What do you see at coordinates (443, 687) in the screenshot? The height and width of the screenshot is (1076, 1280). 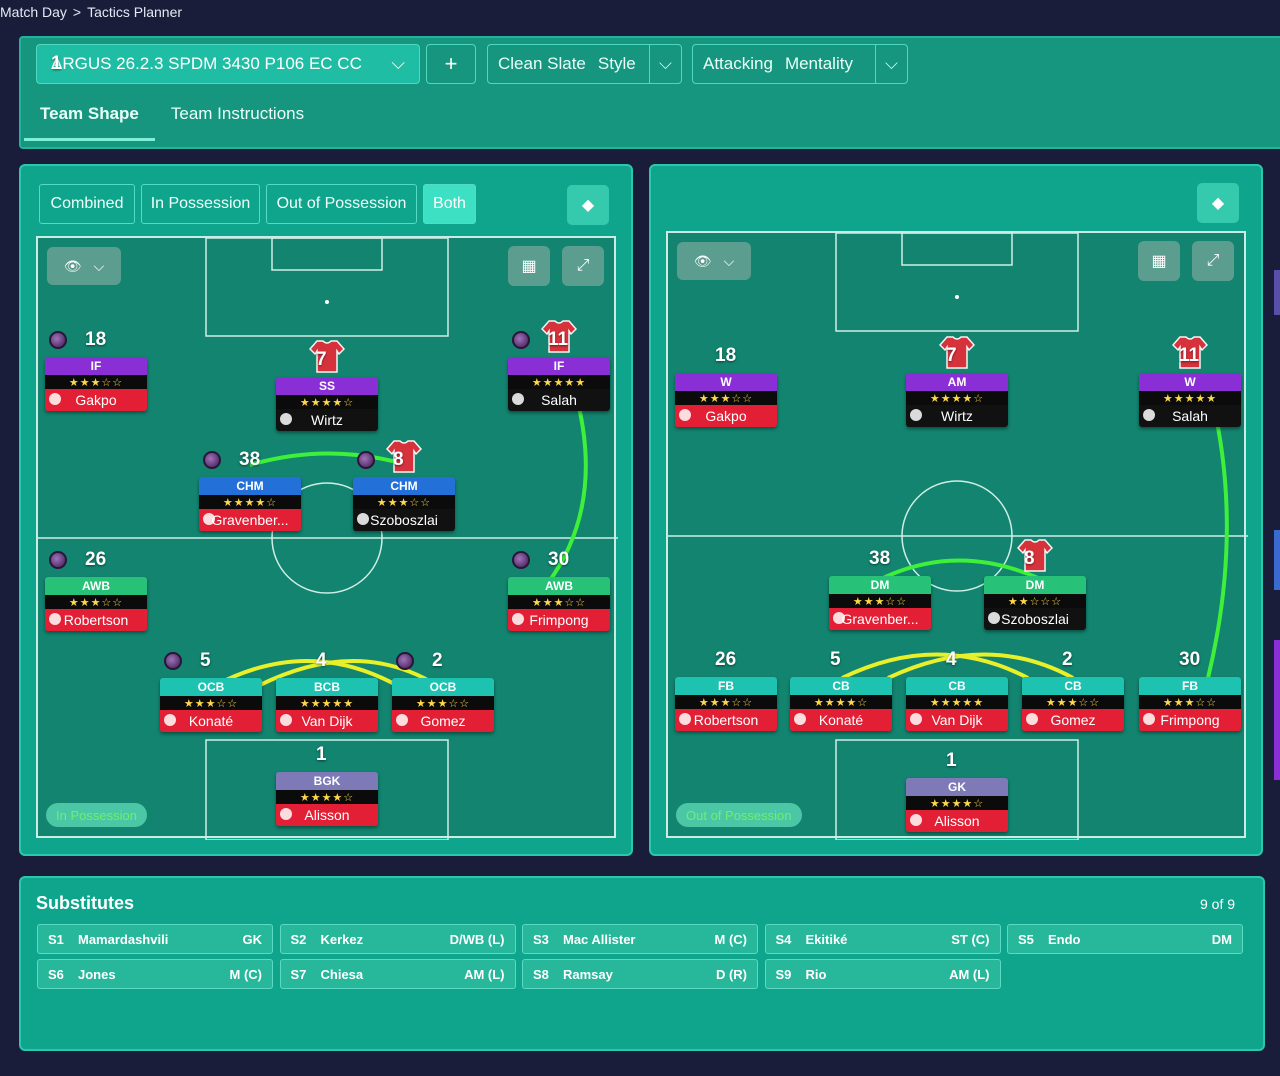 I see `player-role: OCB` at bounding box center [443, 687].